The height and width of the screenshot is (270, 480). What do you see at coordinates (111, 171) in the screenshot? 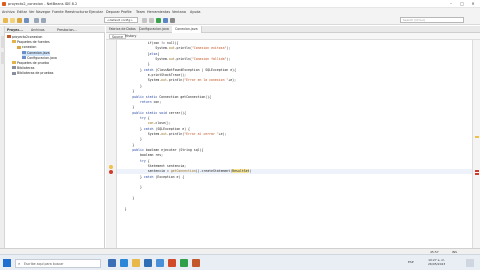
I see `error-marker-icon` at bounding box center [111, 171].